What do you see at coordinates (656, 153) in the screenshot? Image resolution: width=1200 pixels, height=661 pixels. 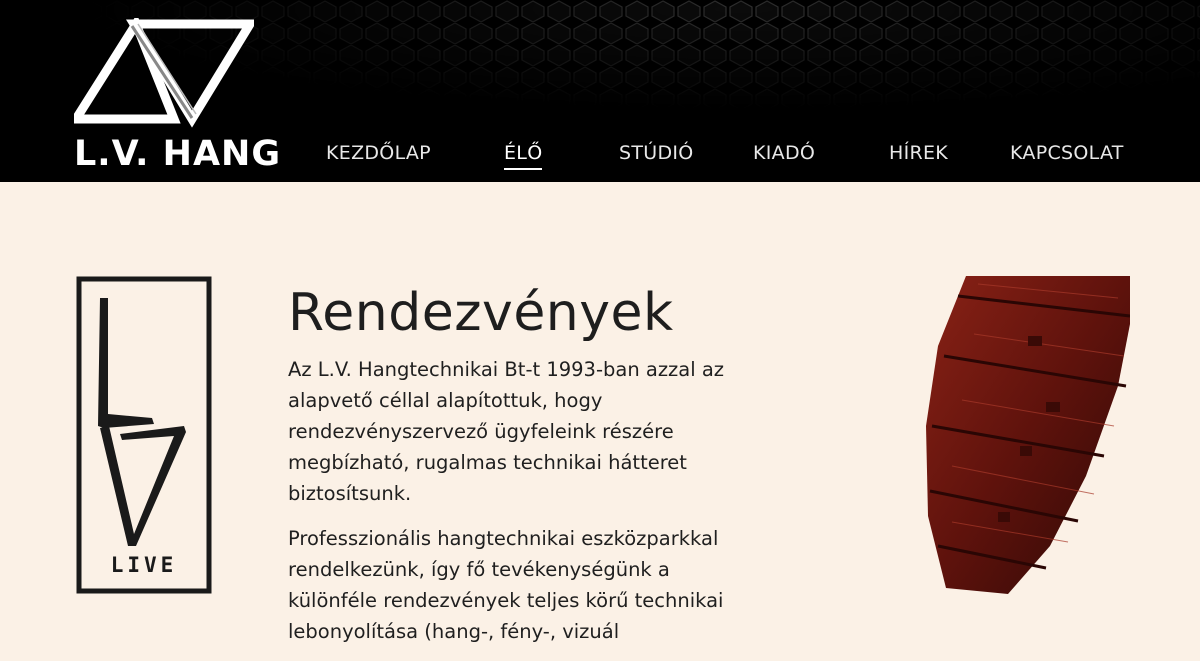 I see `nav-item-studio: STÚDIÓ` at bounding box center [656, 153].